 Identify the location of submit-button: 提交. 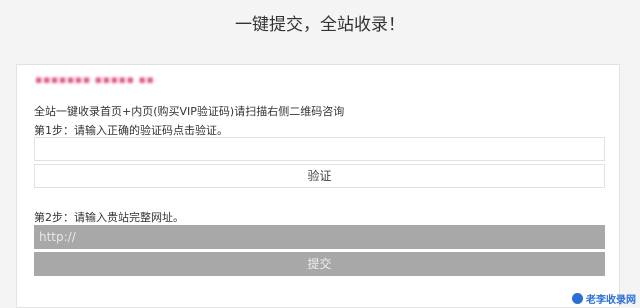
(319, 264).